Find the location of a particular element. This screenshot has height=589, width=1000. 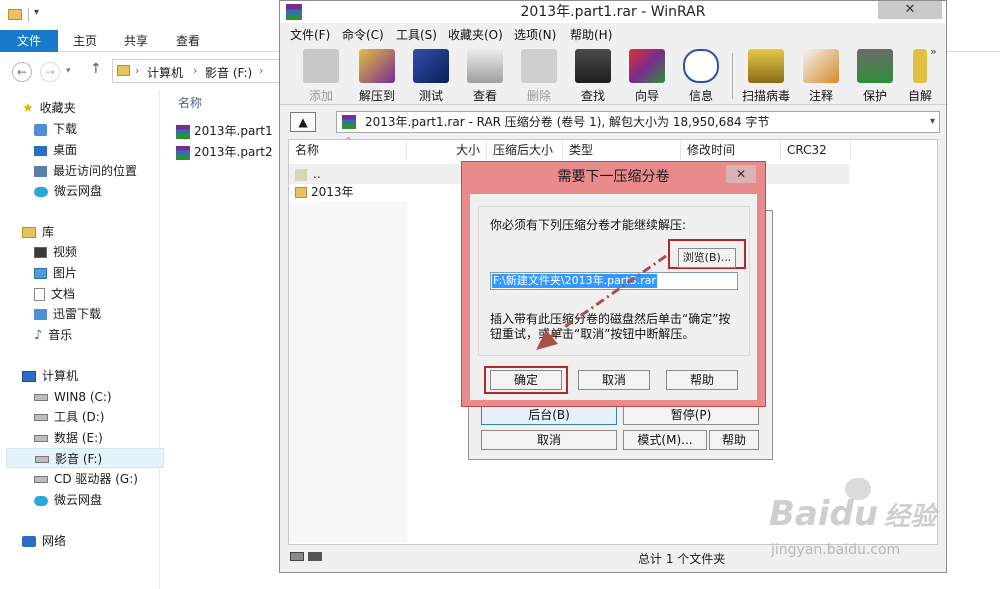

watermark-brand: Baidu 经验 is located at coordinates (852, 514).